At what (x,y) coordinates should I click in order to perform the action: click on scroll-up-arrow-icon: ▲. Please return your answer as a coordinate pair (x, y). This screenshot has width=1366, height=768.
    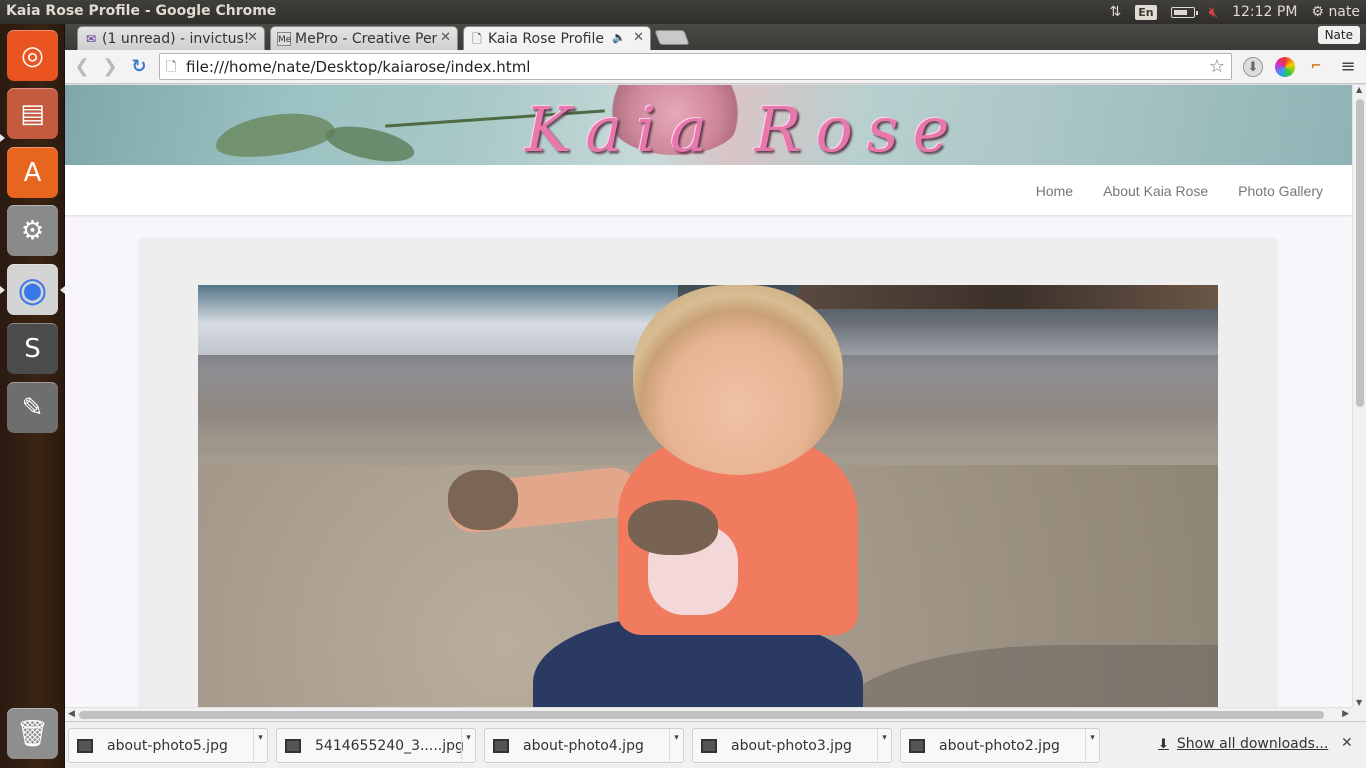
    Looking at the image, I should click on (1359, 89).